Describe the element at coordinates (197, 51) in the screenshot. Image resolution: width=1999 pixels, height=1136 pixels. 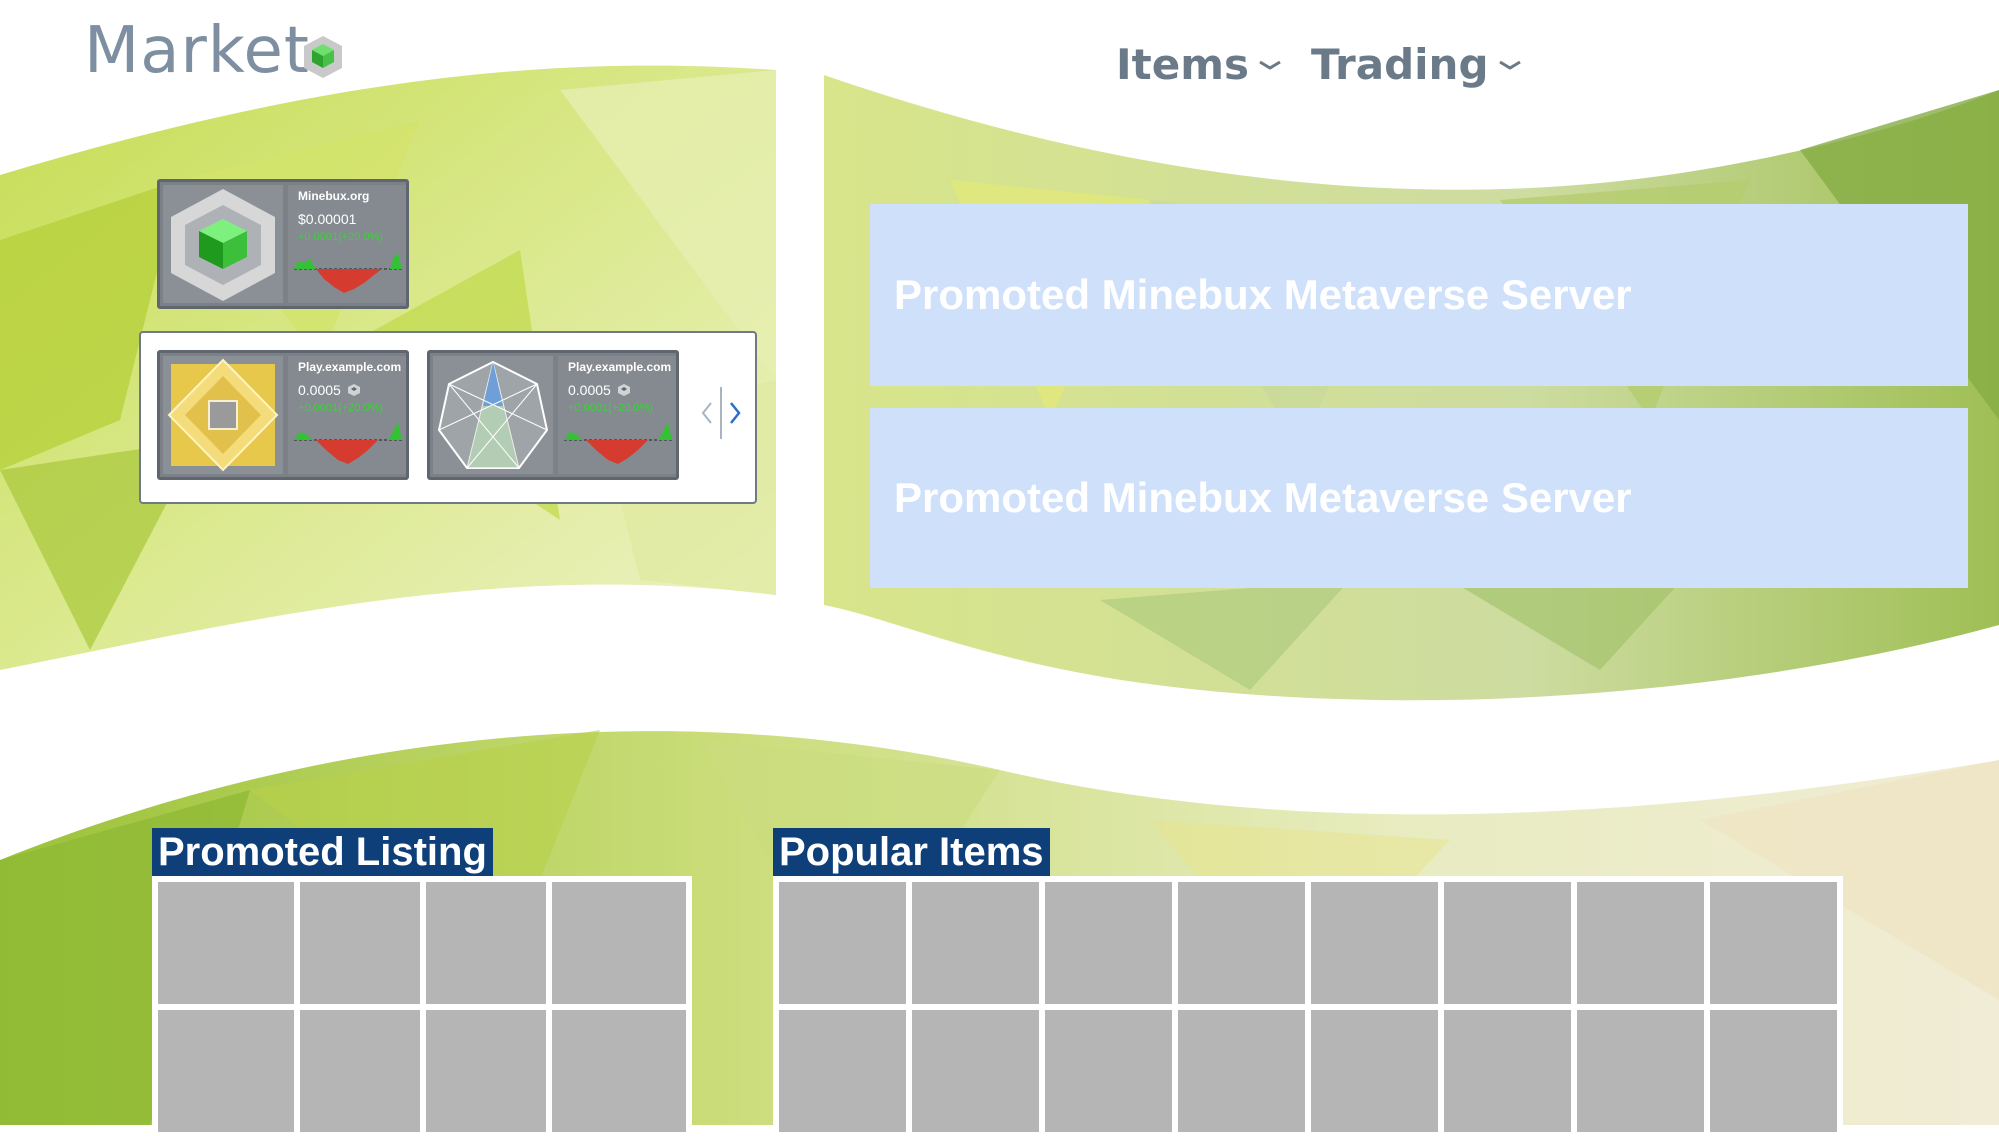
I see `page-title: Market` at that location.